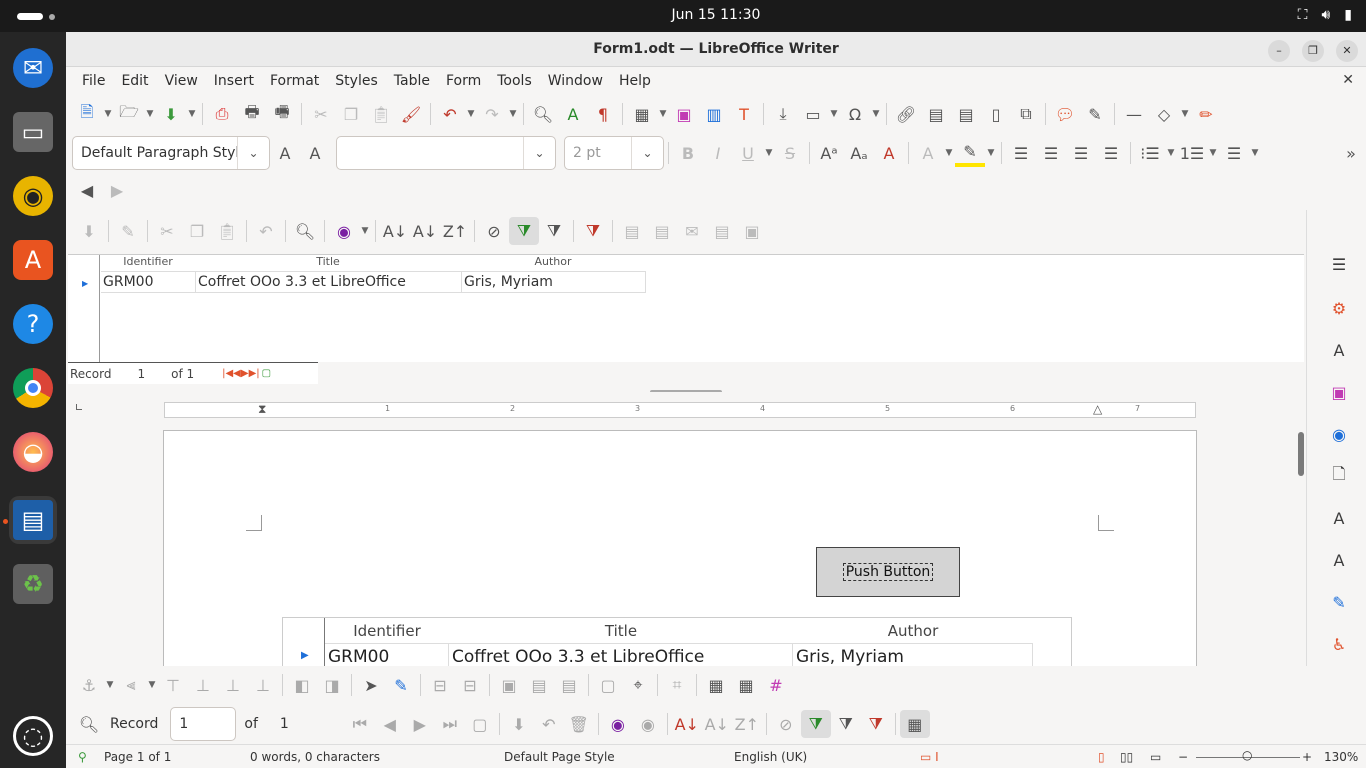 This screenshot has height=768, width=1366. Describe the element at coordinates (889, 153) in the screenshot. I see `clear-formatting-icon: A` at that location.